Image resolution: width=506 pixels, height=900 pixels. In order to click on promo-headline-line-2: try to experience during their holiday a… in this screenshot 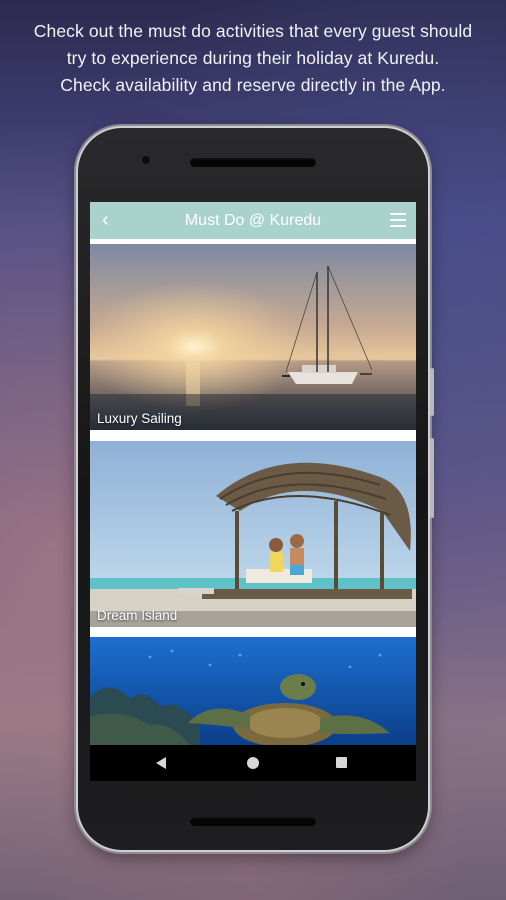, I will do `click(253, 58)`.